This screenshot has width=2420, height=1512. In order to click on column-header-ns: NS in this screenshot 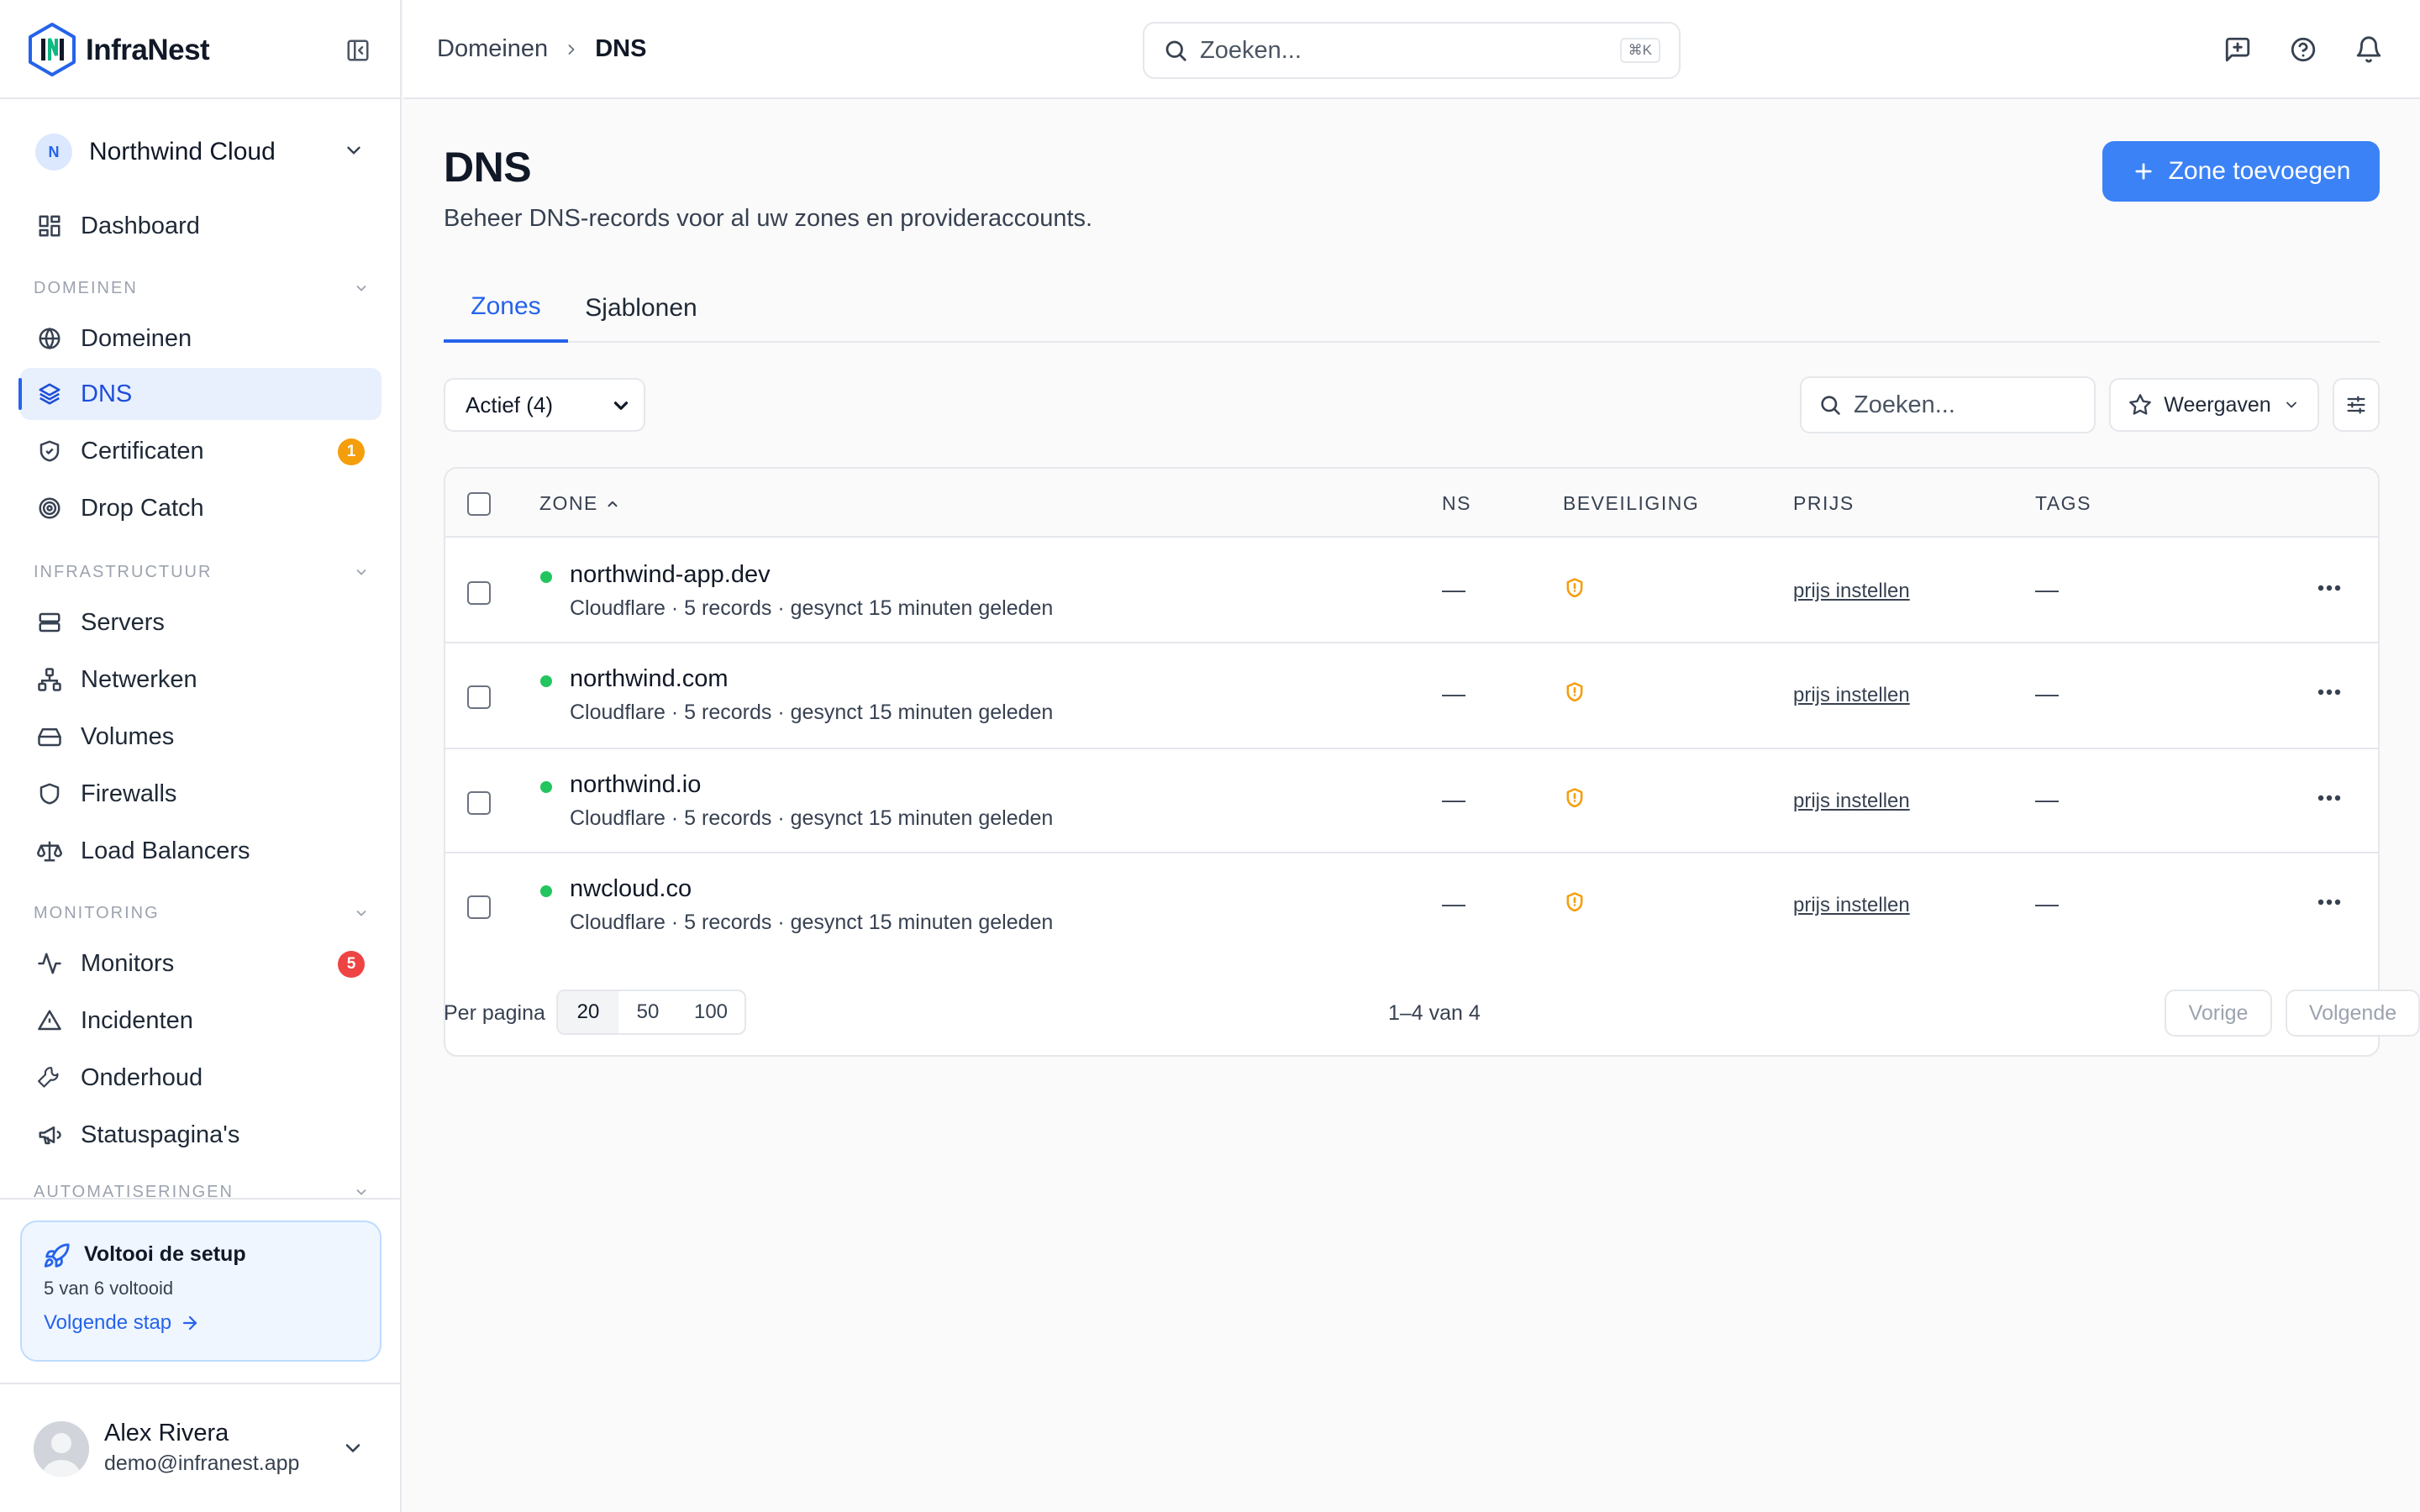, I will do `click(1456, 503)`.